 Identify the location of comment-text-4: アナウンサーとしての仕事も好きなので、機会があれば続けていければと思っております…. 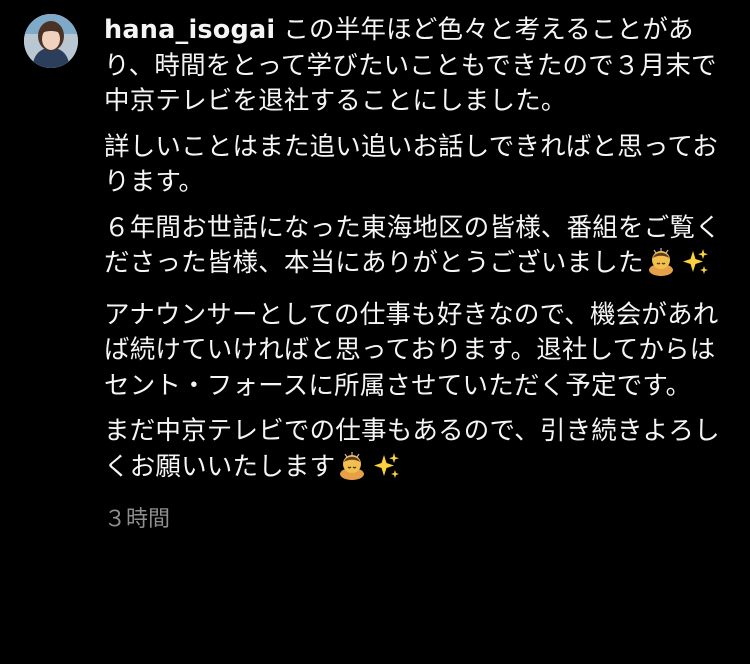
(411, 350).